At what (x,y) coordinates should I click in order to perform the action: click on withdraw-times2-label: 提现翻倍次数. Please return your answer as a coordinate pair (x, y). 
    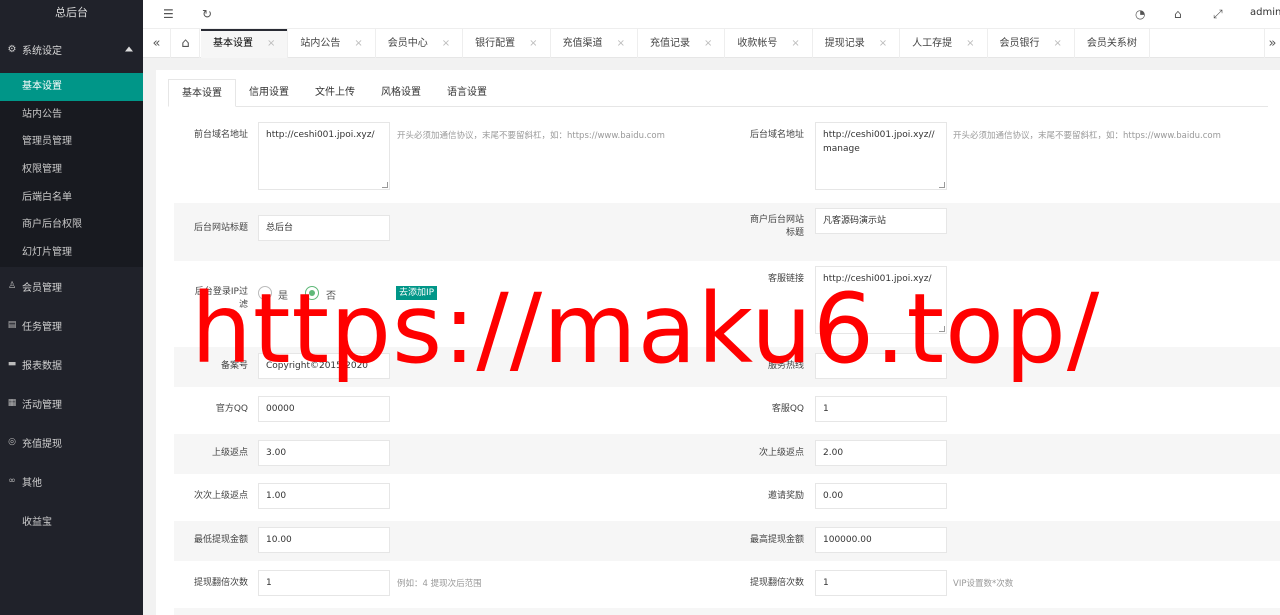
    Looking at the image, I should click on (776, 583).